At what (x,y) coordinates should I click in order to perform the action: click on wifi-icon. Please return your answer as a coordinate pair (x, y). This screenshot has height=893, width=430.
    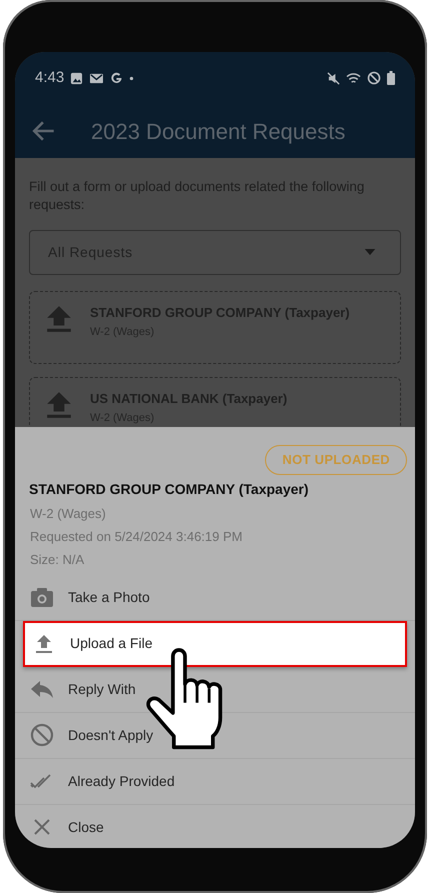
    Looking at the image, I should click on (353, 78).